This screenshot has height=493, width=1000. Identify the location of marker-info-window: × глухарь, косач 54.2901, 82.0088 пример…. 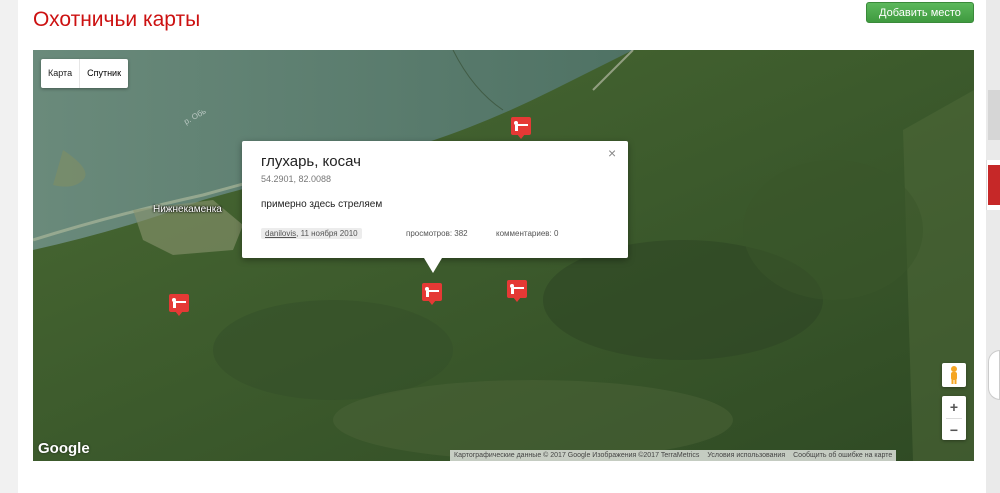
(435, 199).